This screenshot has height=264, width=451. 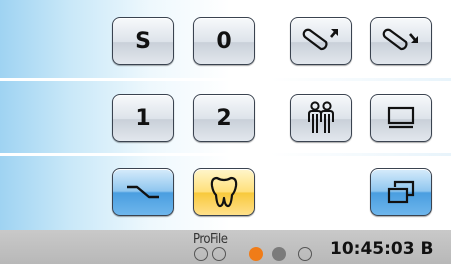 I want to click on tooth-icon, so click(x=224, y=192).